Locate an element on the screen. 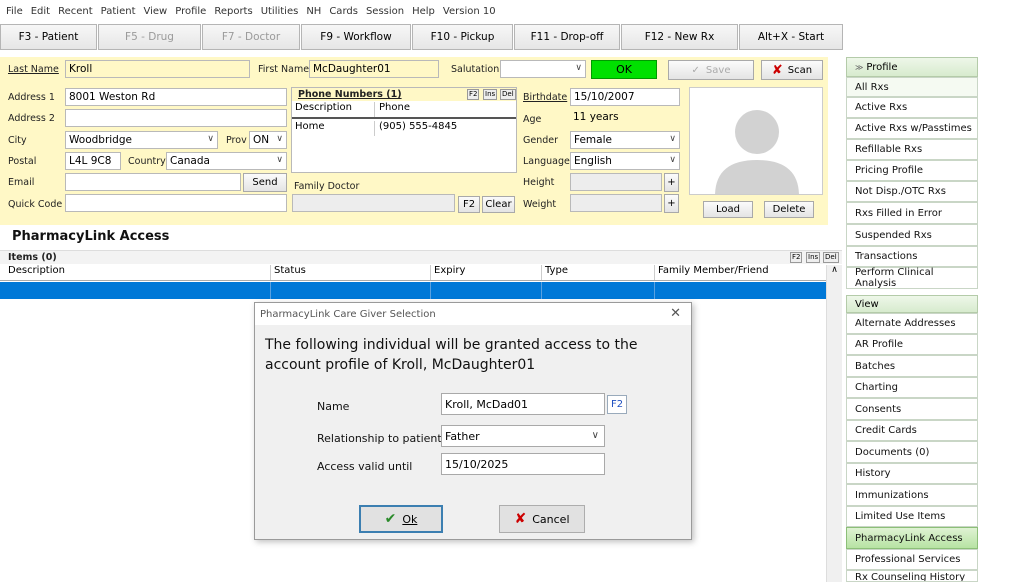  menu-profile: Profile is located at coordinates (190, 11).